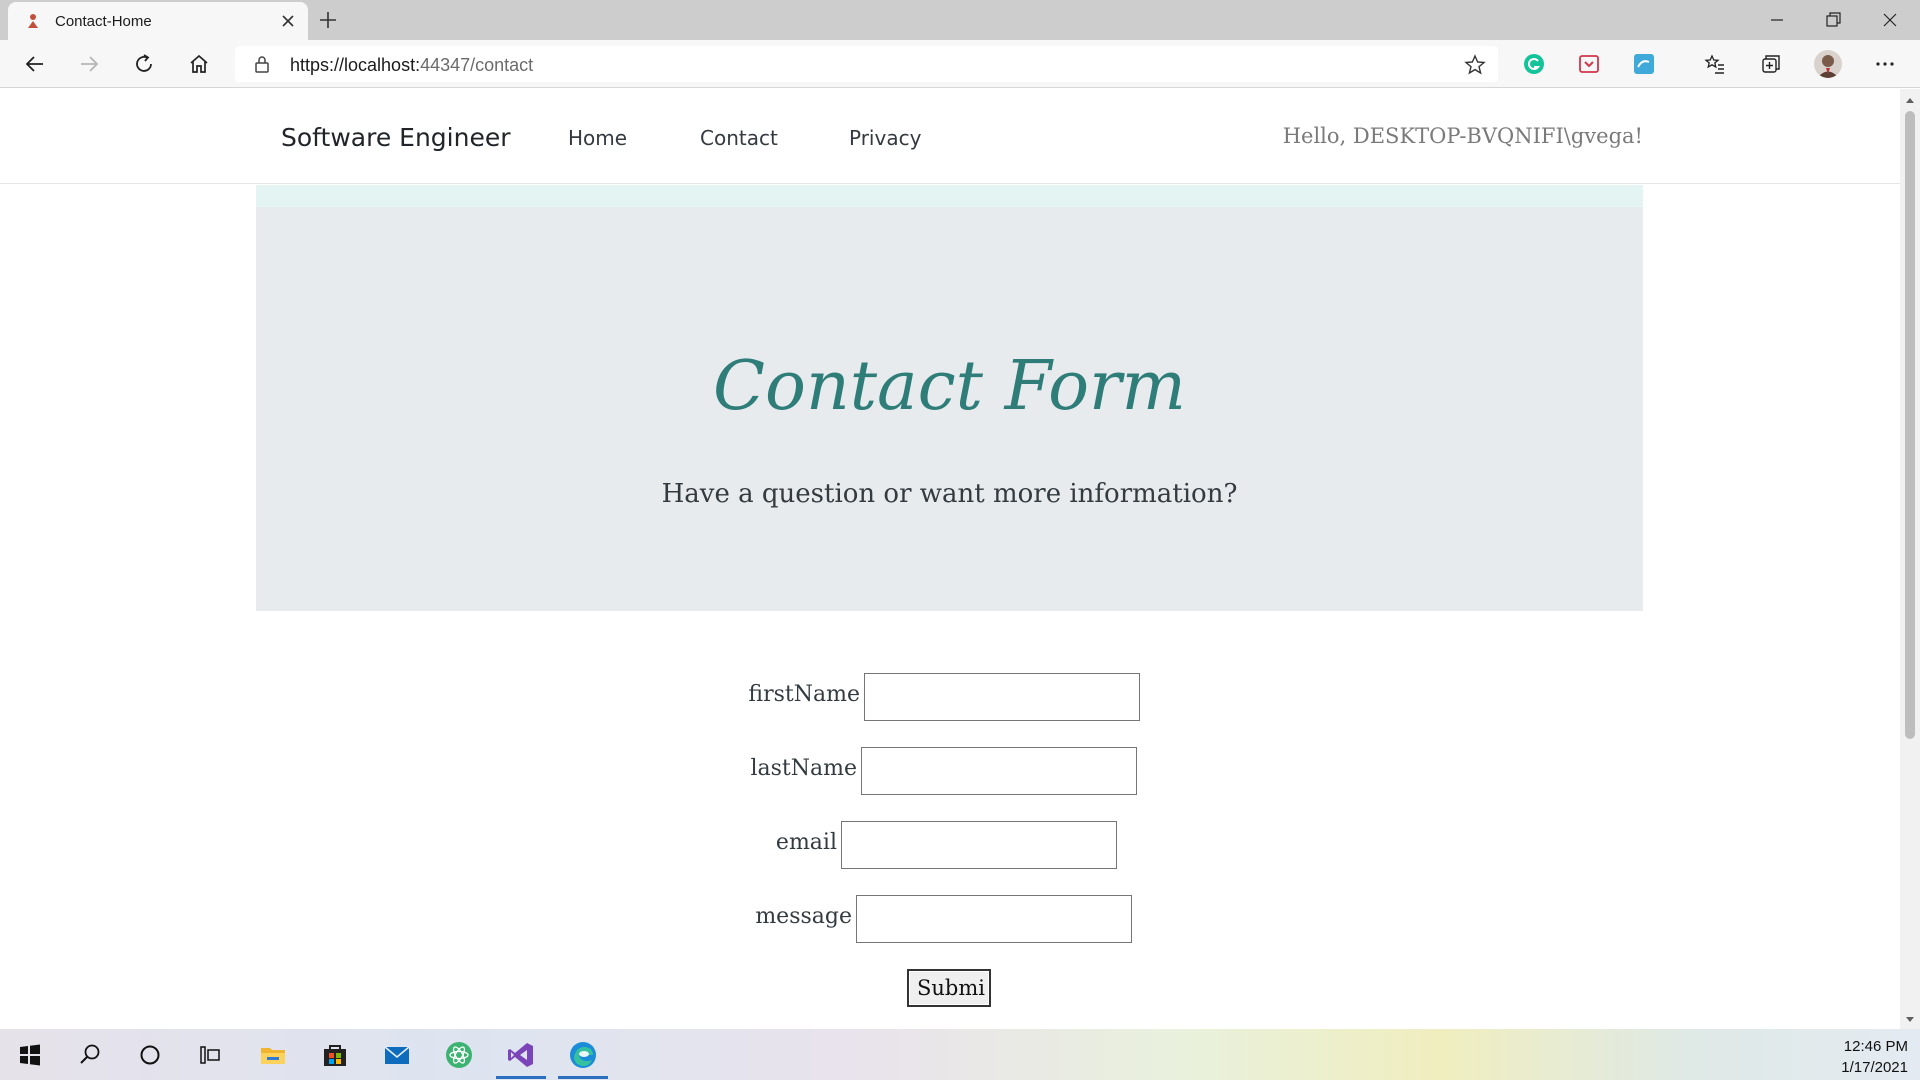 This screenshot has width=1920, height=1080. I want to click on visual-studio-active-indicator, so click(521, 1077).